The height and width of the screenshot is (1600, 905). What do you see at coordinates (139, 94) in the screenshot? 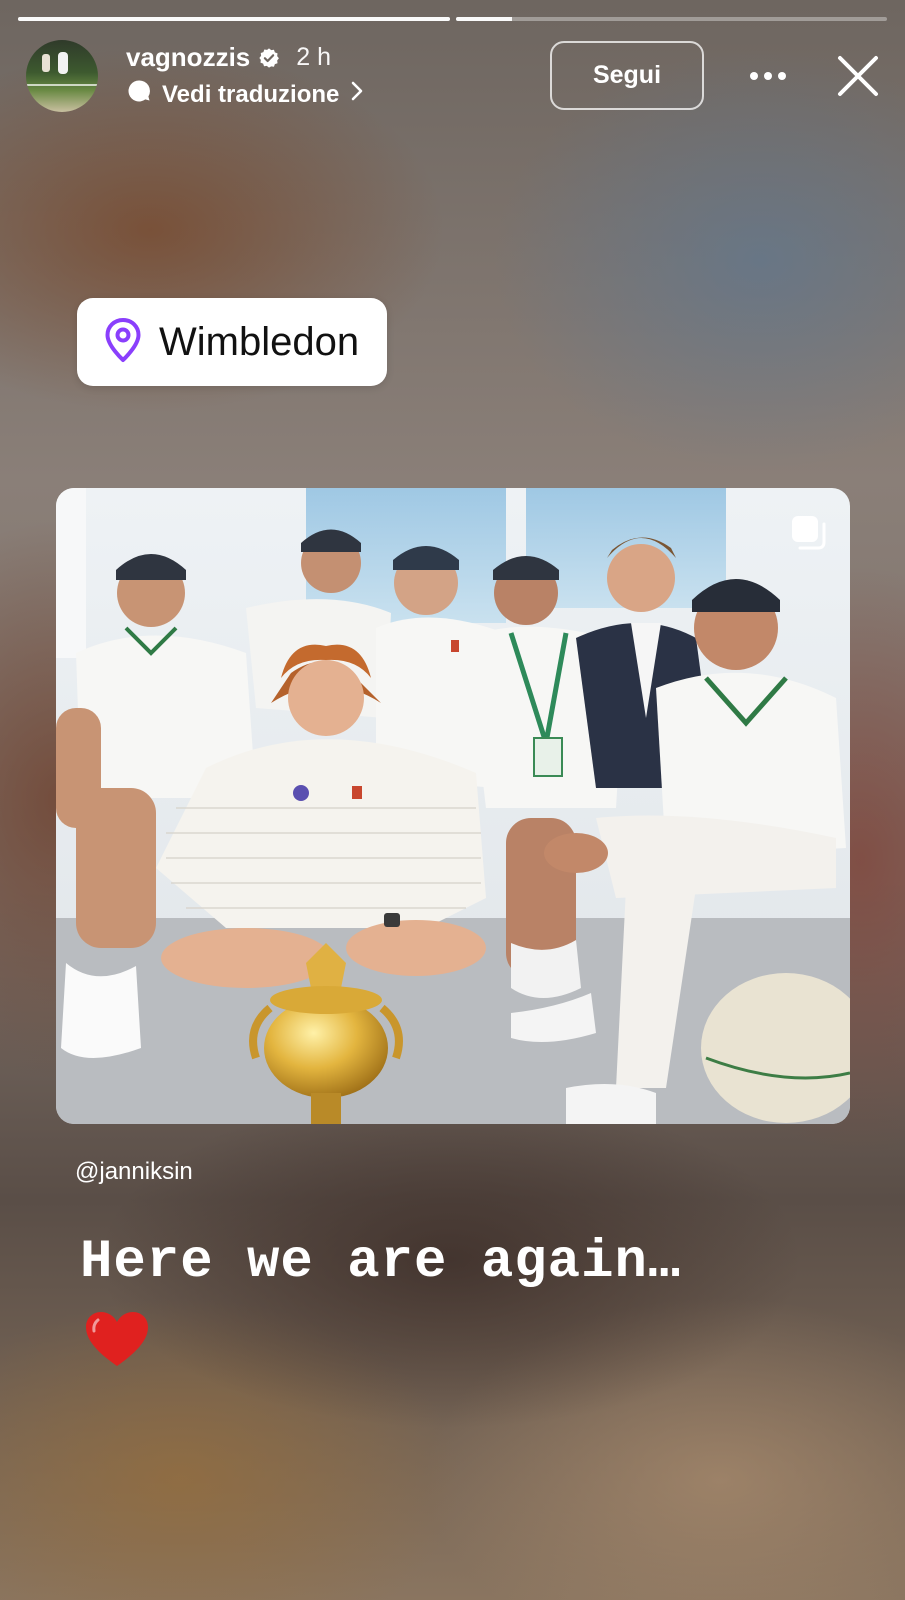
I see `translate-bubble-icon` at bounding box center [139, 94].